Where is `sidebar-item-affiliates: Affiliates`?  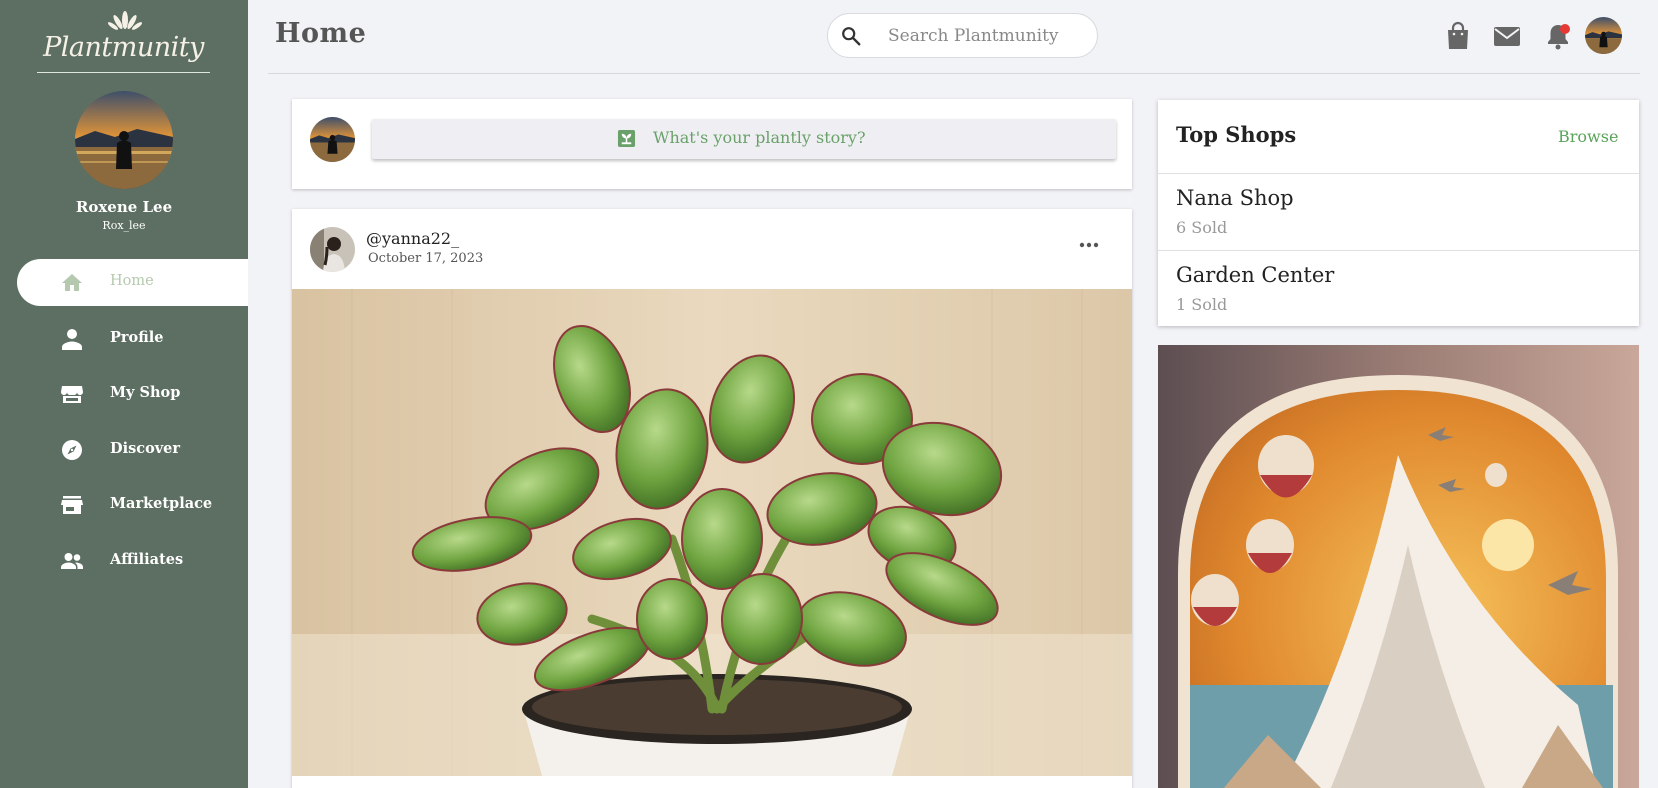 sidebar-item-affiliates: Affiliates is located at coordinates (124, 560).